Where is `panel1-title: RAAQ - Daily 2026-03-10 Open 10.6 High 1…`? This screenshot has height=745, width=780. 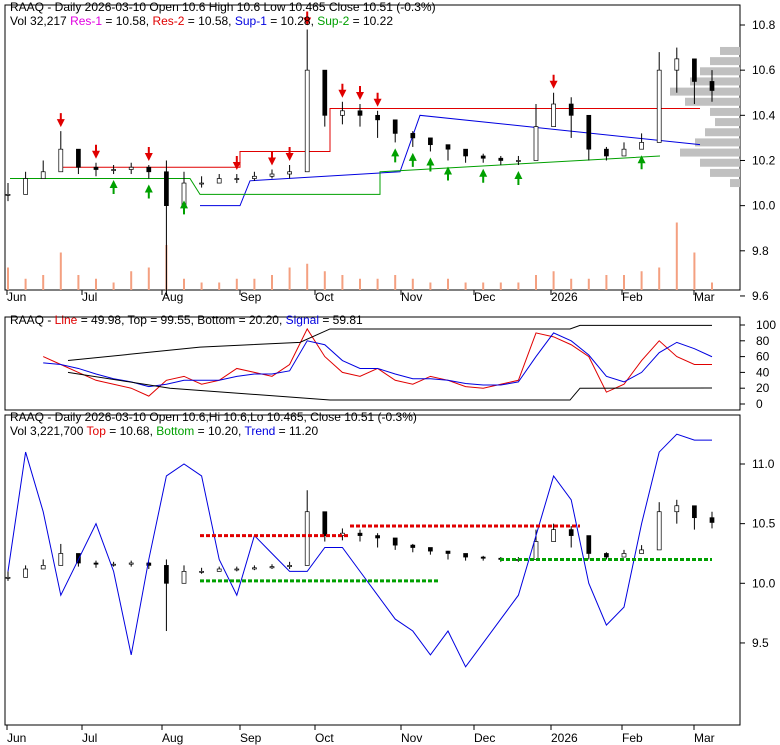 panel1-title: RAAQ - Daily 2026-03-10 Open 10.6 High 1… is located at coordinates (223, 7).